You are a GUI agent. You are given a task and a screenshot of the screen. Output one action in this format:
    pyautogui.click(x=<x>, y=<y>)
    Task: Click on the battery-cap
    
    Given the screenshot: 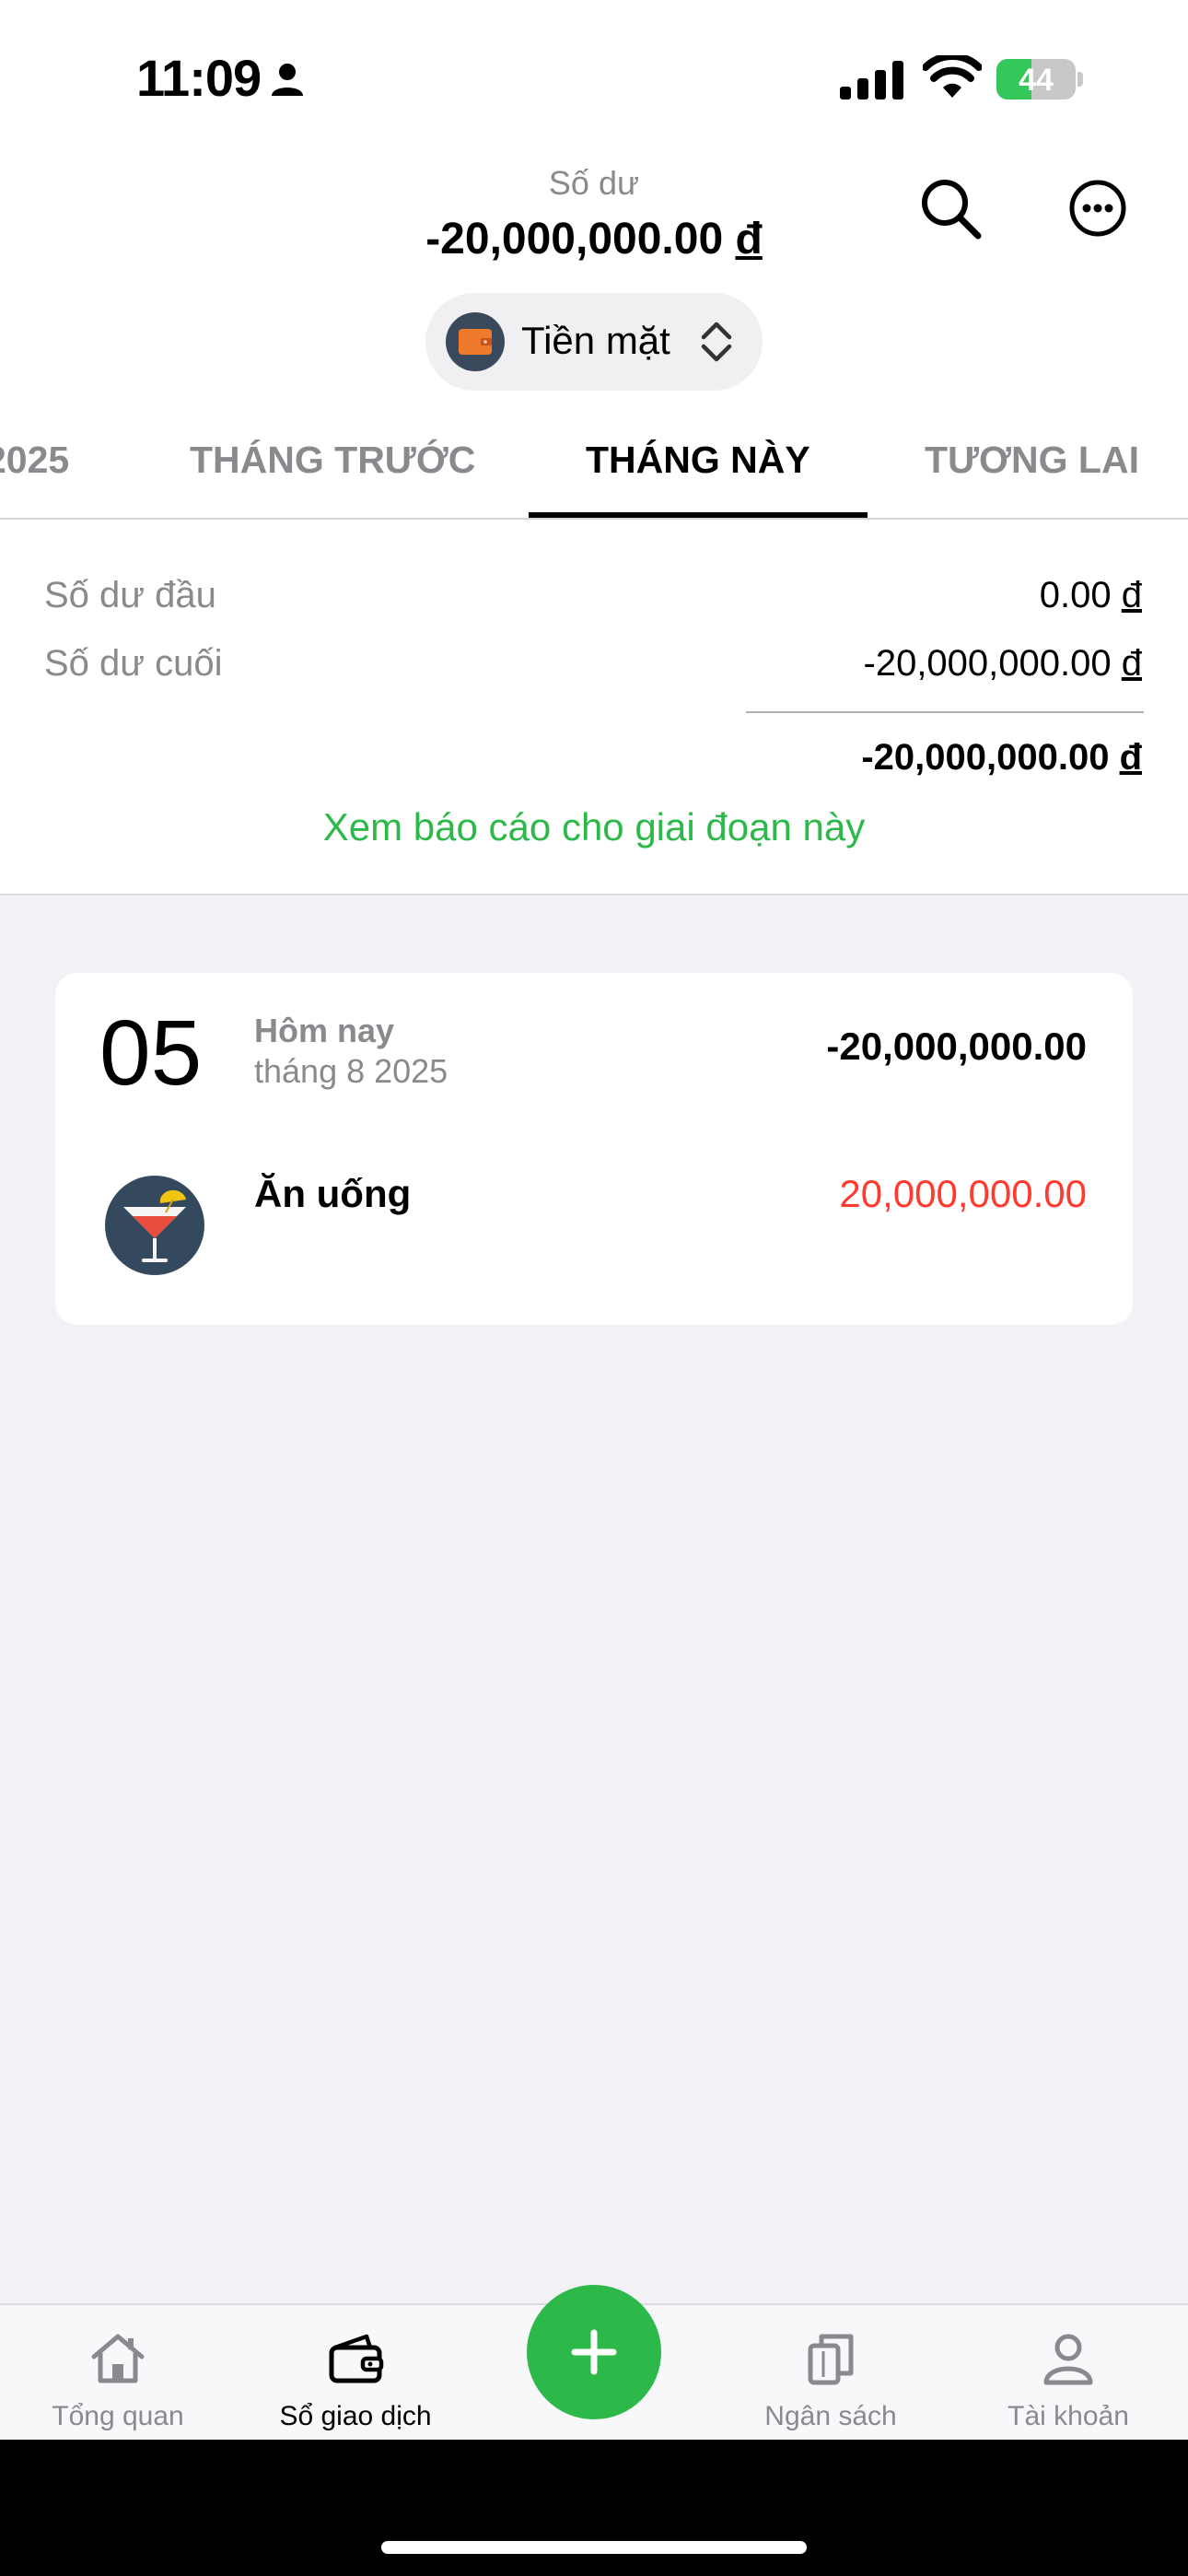 What is the action you would take?
    pyautogui.click(x=1080, y=79)
    